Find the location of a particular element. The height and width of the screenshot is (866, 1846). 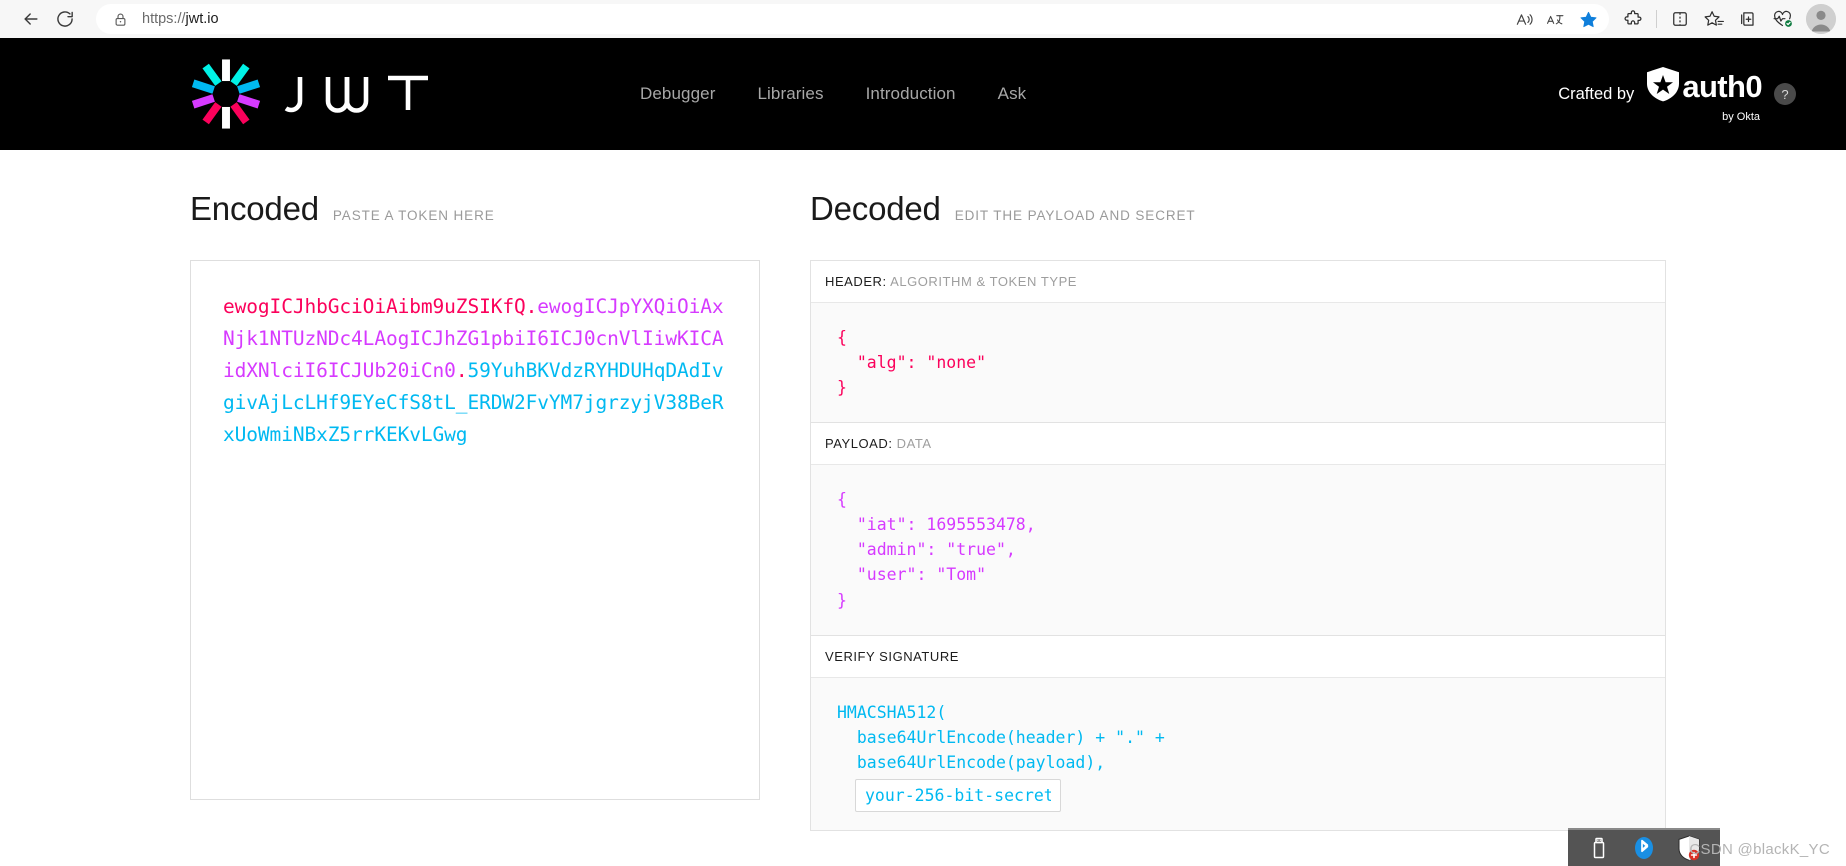

nav-link-debugger: Debugger is located at coordinates (677, 94).